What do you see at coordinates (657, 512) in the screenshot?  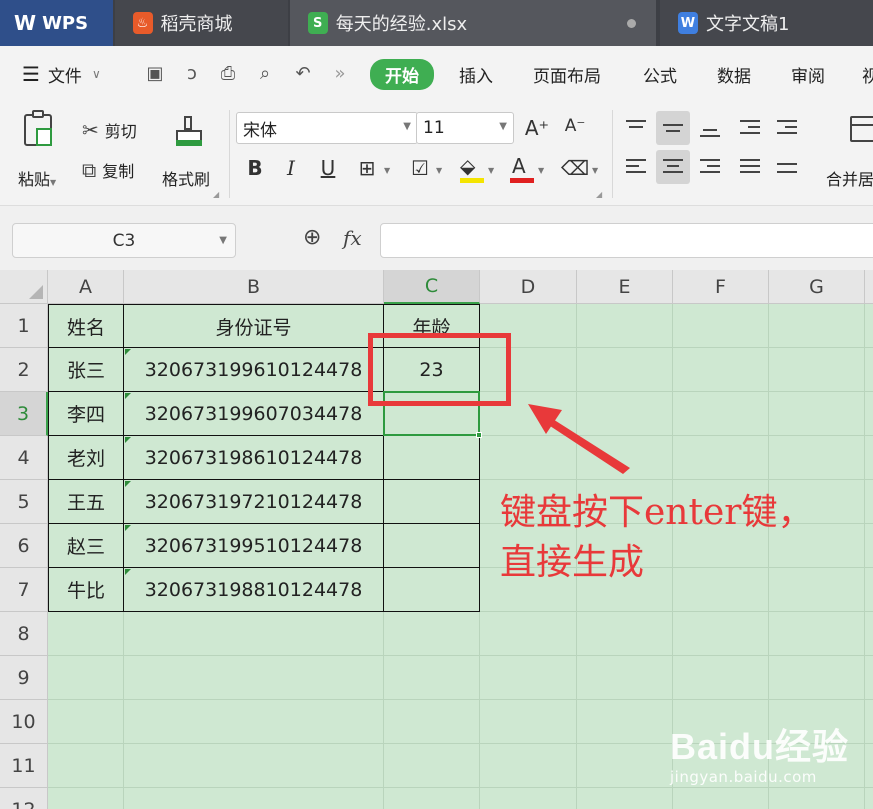 I see `annotation-line-1: 键盘按下enter键，` at bounding box center [657, 512].